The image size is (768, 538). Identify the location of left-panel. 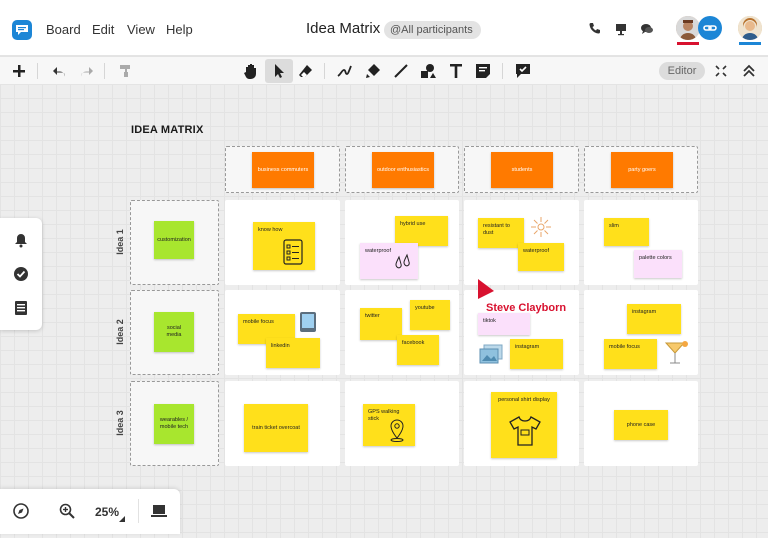
(21, 274).